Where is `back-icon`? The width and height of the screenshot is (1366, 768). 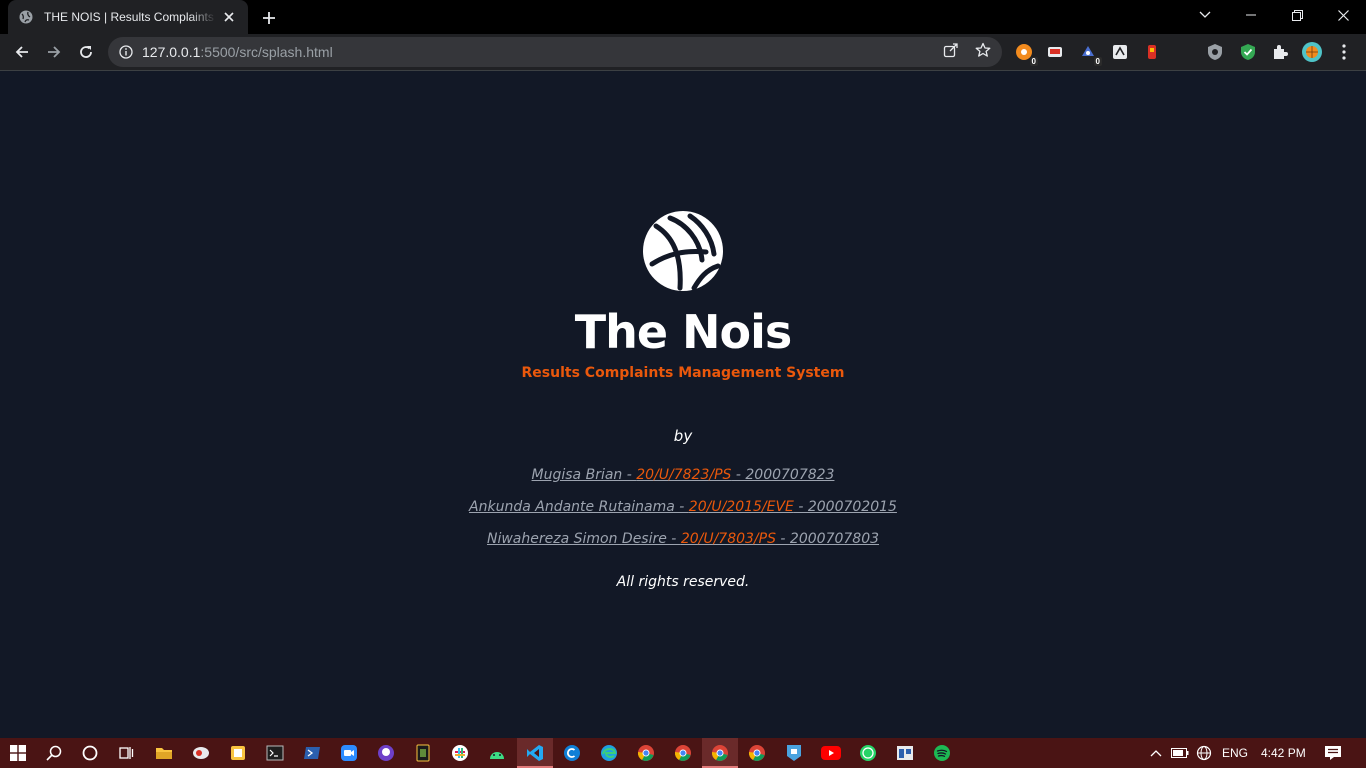 back-icon is located at coordinates (22, 52).